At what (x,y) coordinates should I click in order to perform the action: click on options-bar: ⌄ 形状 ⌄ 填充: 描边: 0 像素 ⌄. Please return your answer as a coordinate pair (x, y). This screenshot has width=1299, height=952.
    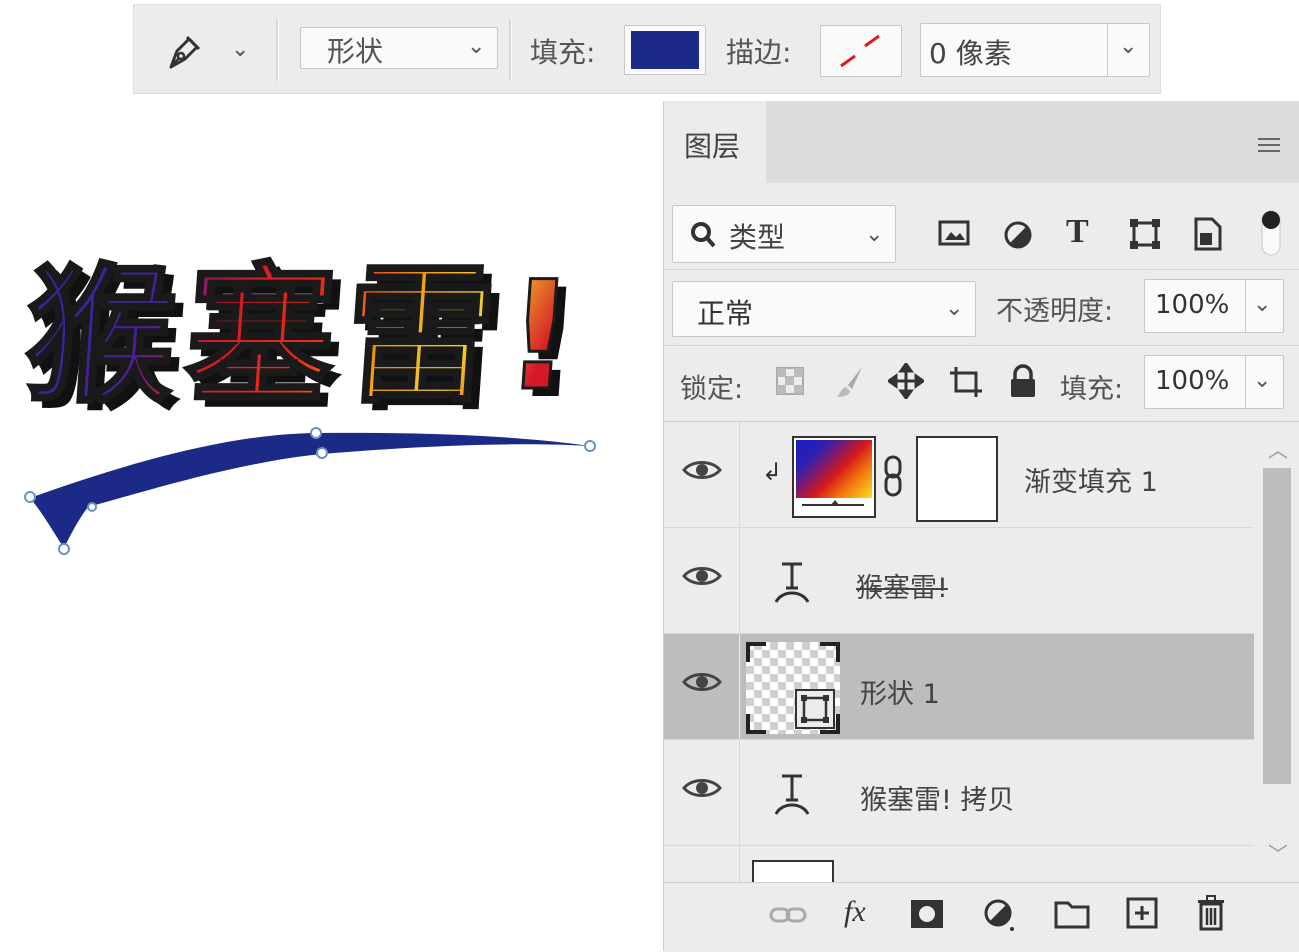
    Looking at the image, I should click on (647, 49).